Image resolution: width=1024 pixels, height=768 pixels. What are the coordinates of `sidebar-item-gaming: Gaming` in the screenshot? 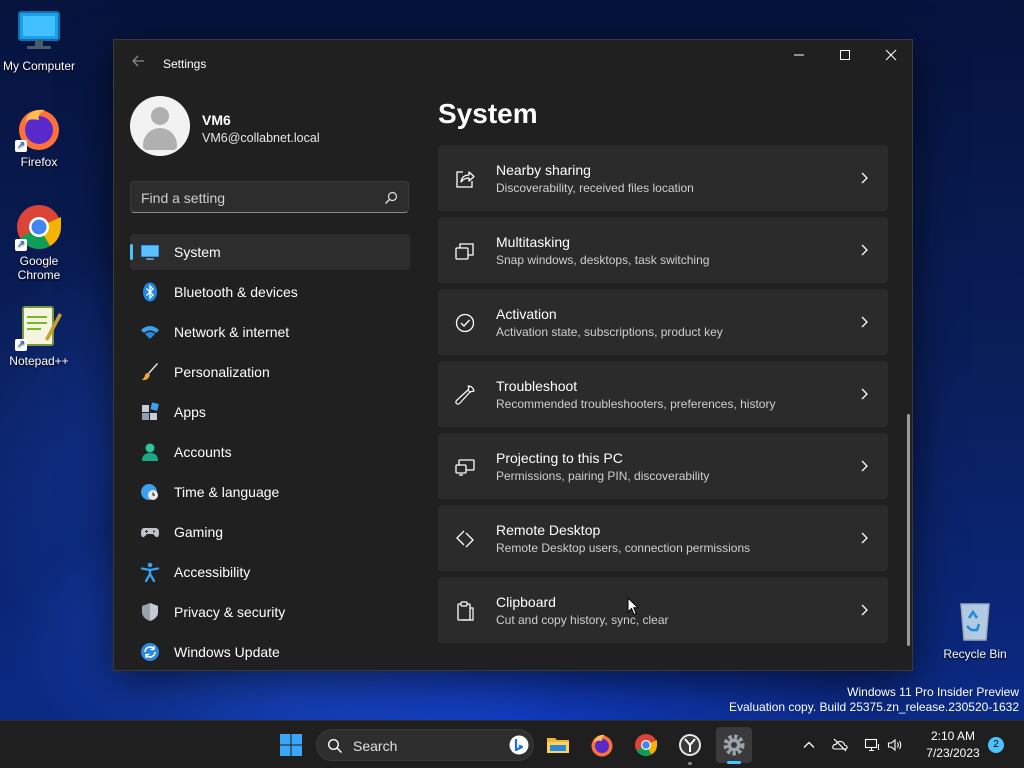 It's located at (270, 532).